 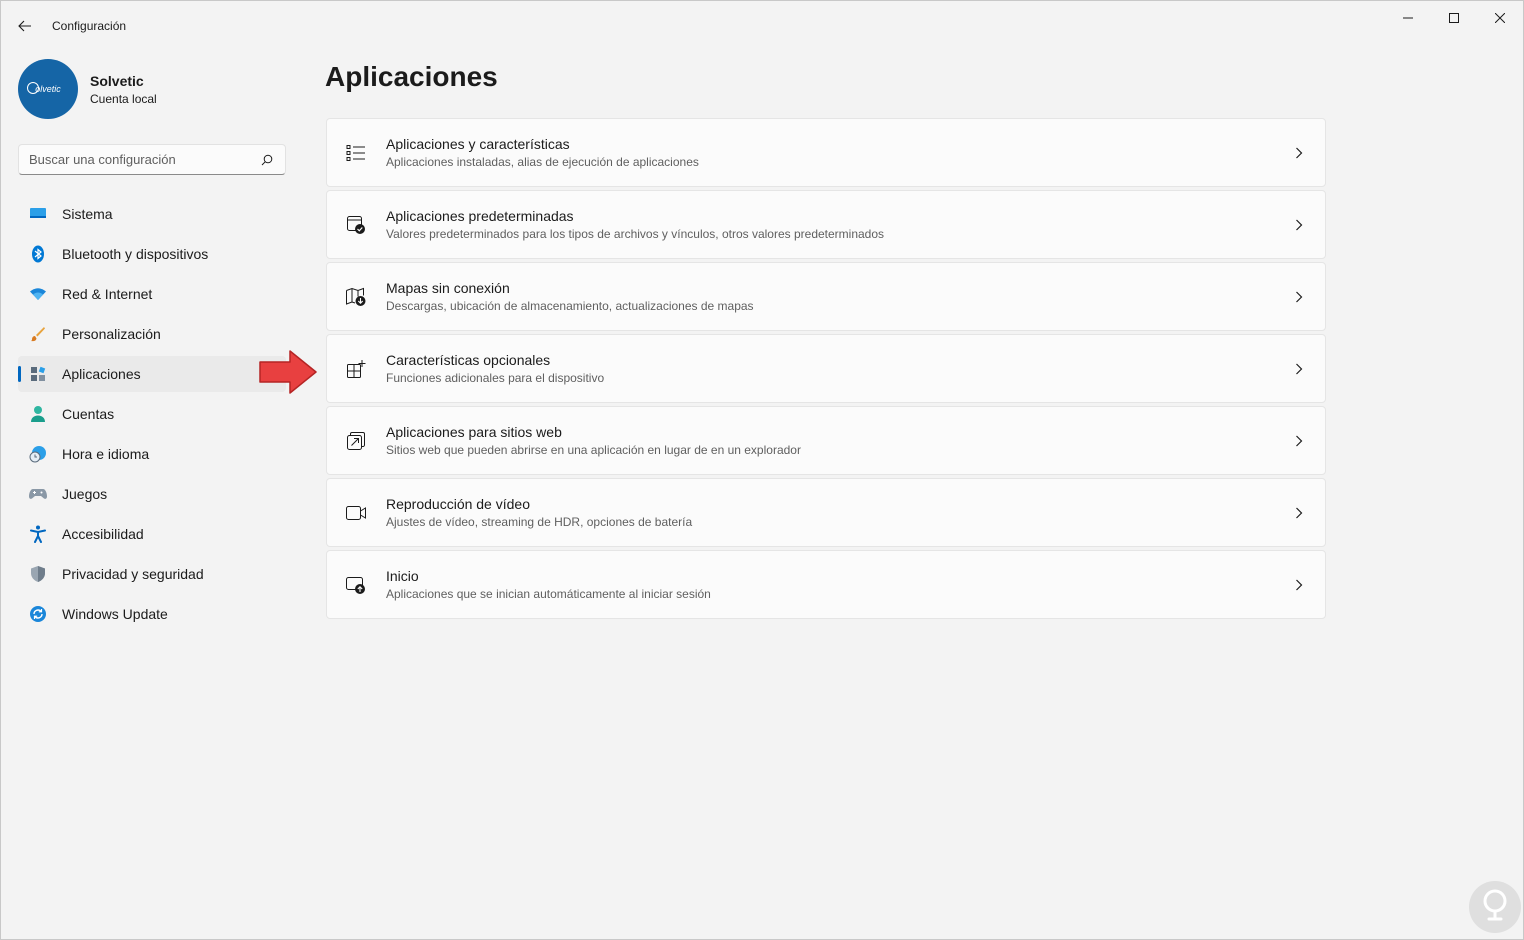 I want to click on card-title: Mapas sin conexión, so click(x=448, y=288).